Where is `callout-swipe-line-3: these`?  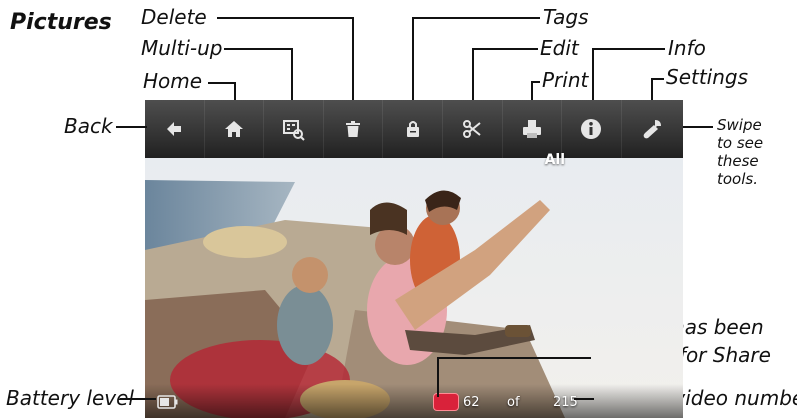 callout-swipe-line-3: these is located at coordinates (738, 161).